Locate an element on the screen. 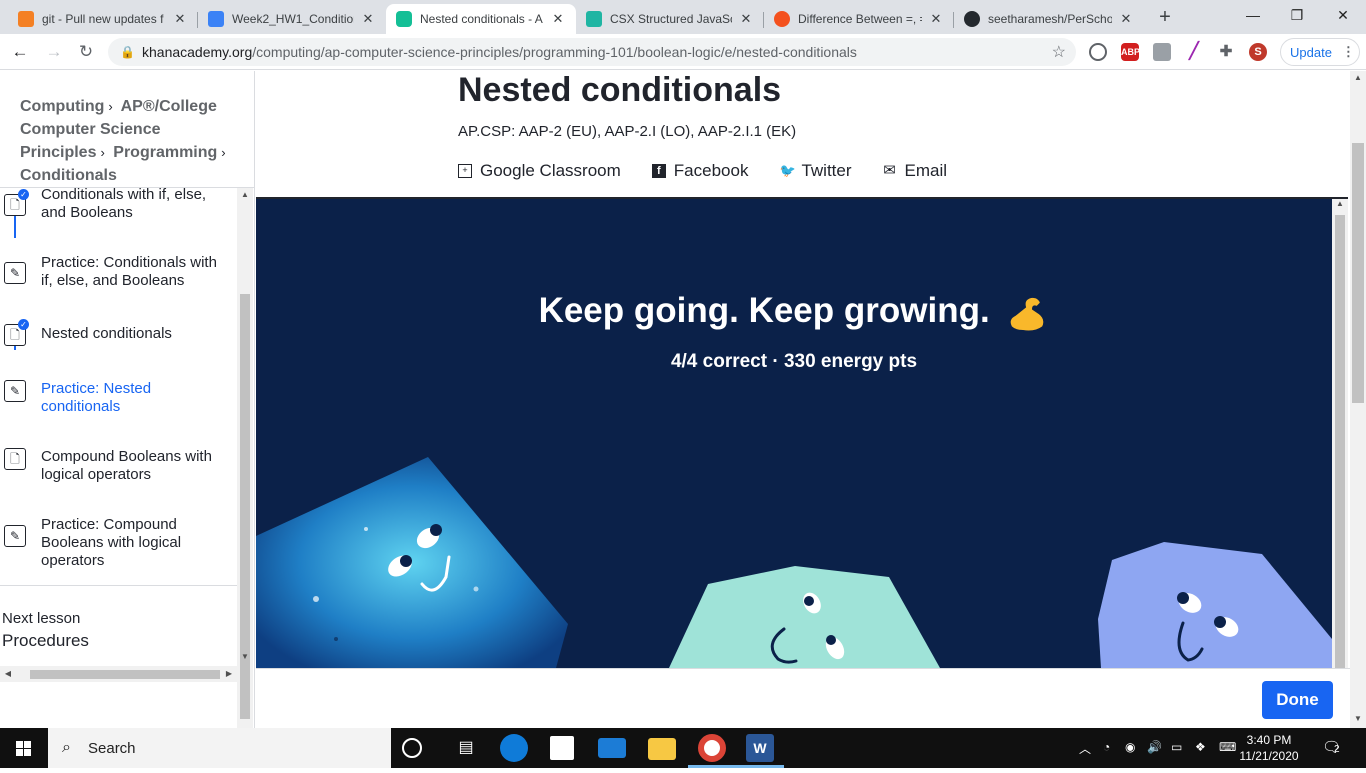 This screenshot has height=773, width=1366. breadcrumb-item: Conditionals is located at coordinates (68, 175).